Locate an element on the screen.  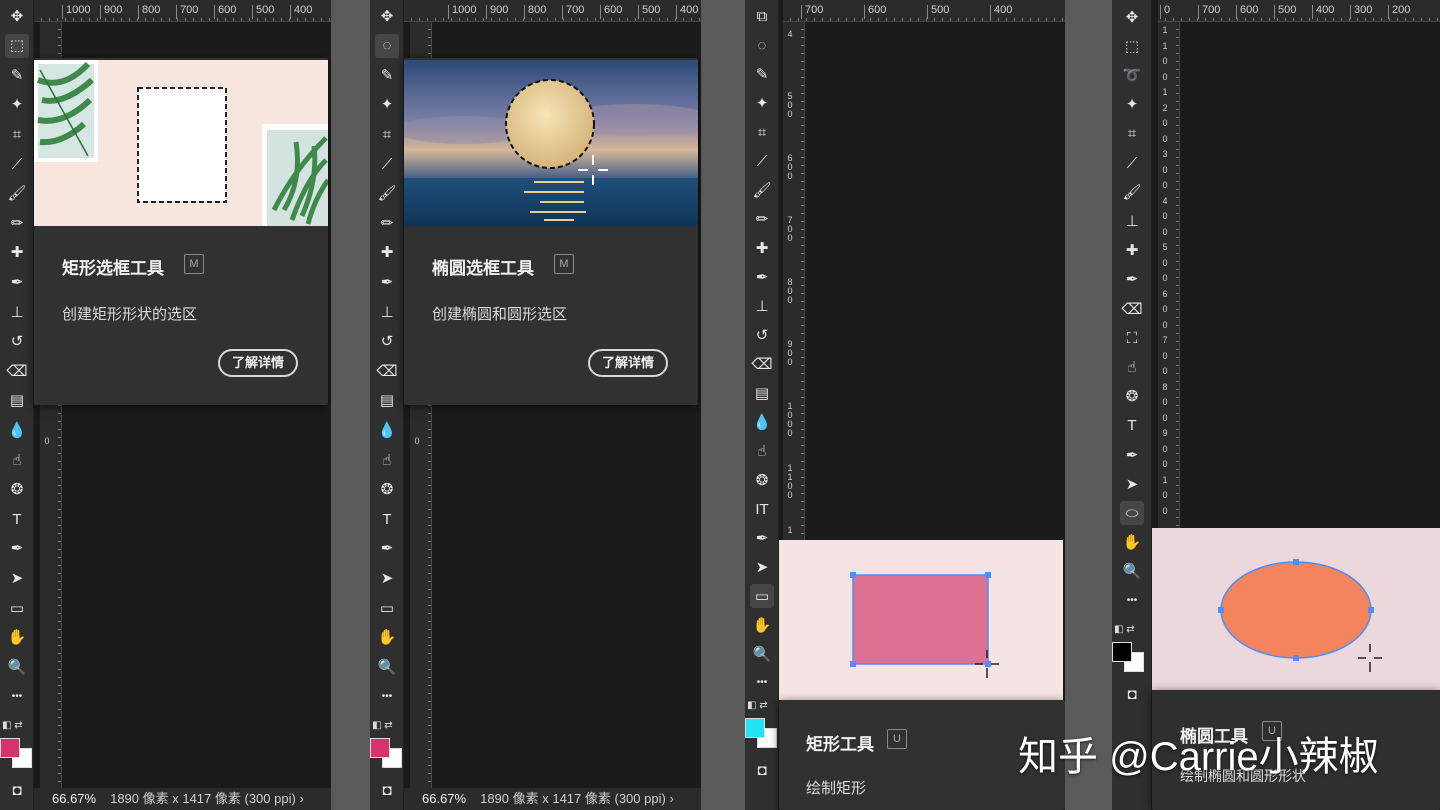
ellipse-tool-icon: ⬭ is located at coordinates (1132, 513).